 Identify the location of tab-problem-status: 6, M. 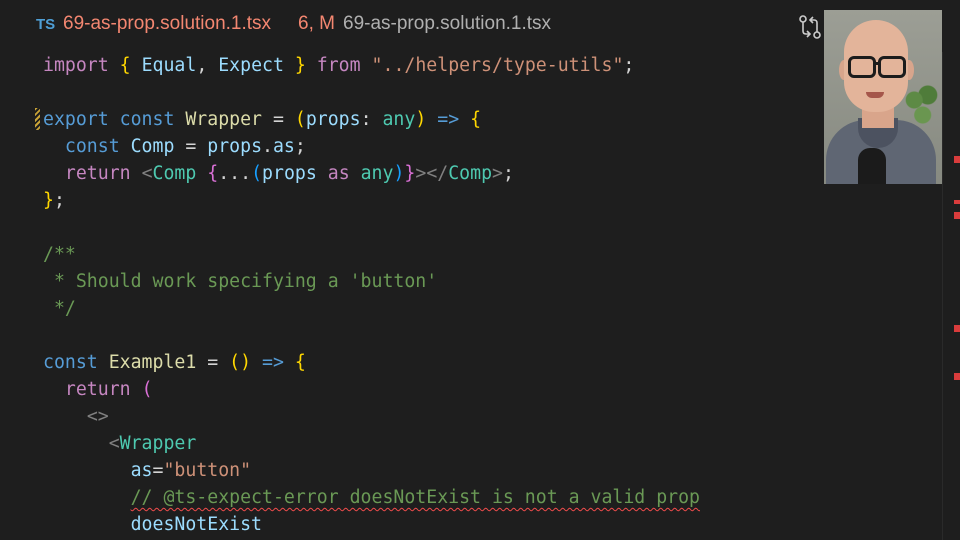
(316, 23).